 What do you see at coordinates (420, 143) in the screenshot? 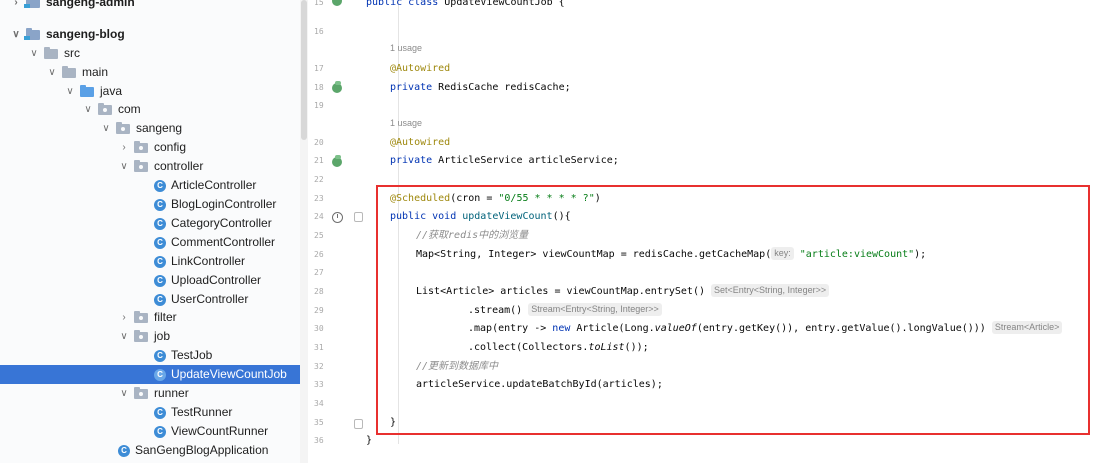
I see `code-line-20: @Autowired` at bounding box center [420, 143].